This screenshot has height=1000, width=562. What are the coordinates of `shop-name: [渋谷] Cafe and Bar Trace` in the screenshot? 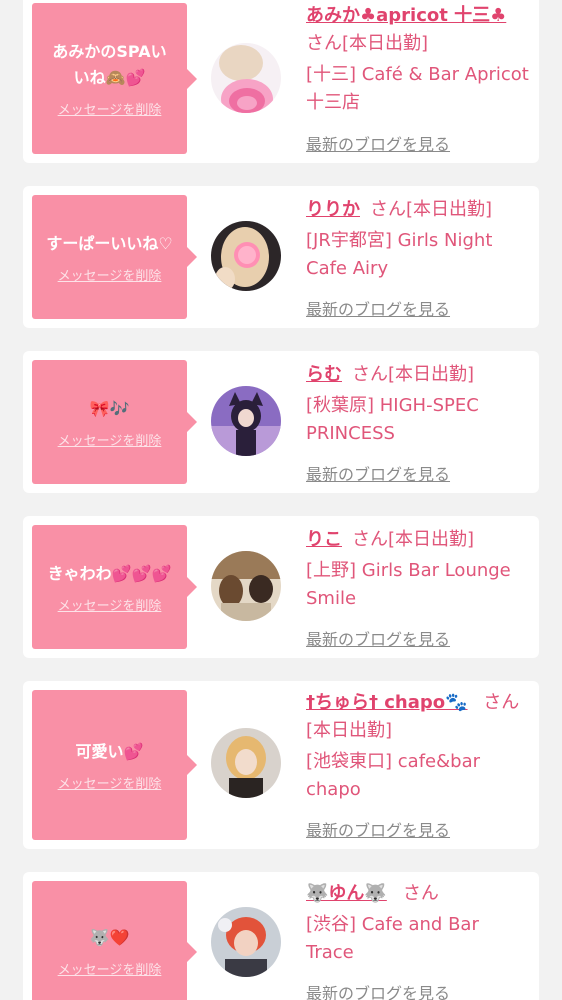 It's located at (392, 938).